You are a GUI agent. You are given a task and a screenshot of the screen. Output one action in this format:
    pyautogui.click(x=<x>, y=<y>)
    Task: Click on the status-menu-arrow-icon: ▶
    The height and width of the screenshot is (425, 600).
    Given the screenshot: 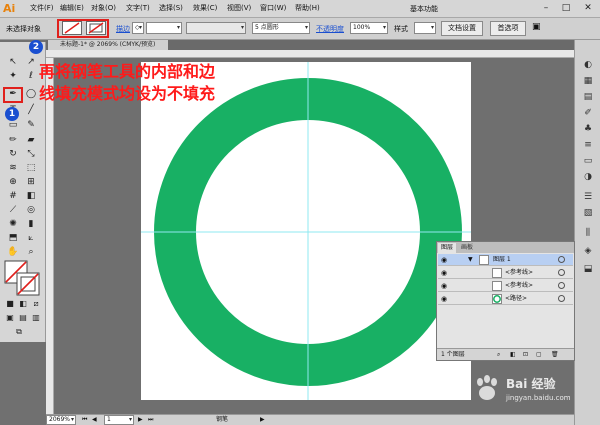 What is the action you would take?
    pyautogui.click(x=262, y=420)
    